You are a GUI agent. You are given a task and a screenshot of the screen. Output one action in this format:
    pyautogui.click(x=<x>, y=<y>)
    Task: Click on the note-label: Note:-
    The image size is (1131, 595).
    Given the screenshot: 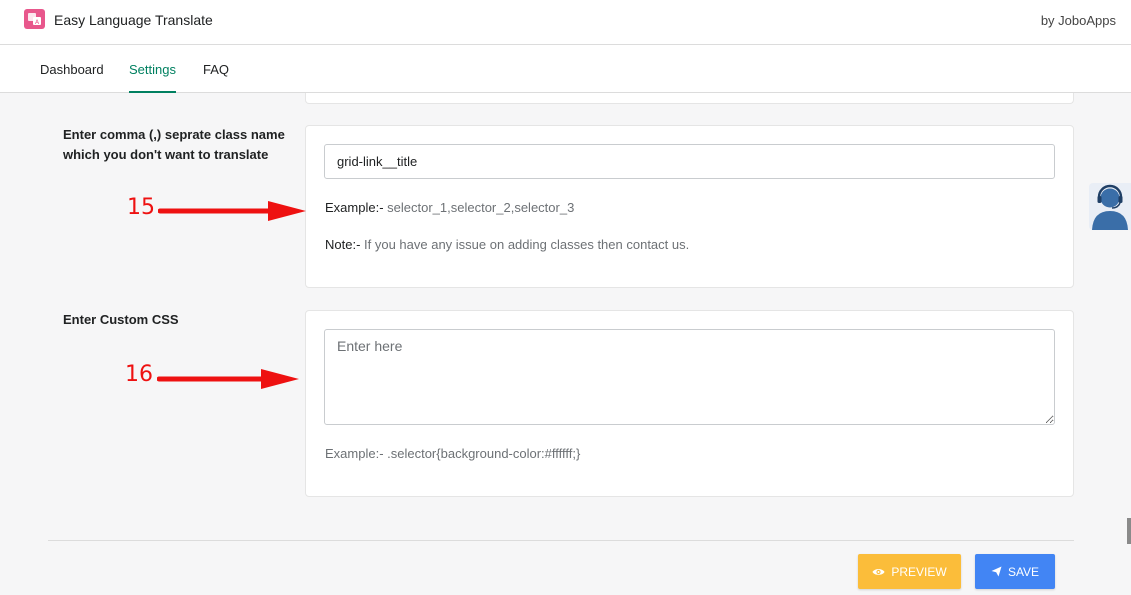 What is the action you would take?
    pyautogui.click(x=343, y=244)
    